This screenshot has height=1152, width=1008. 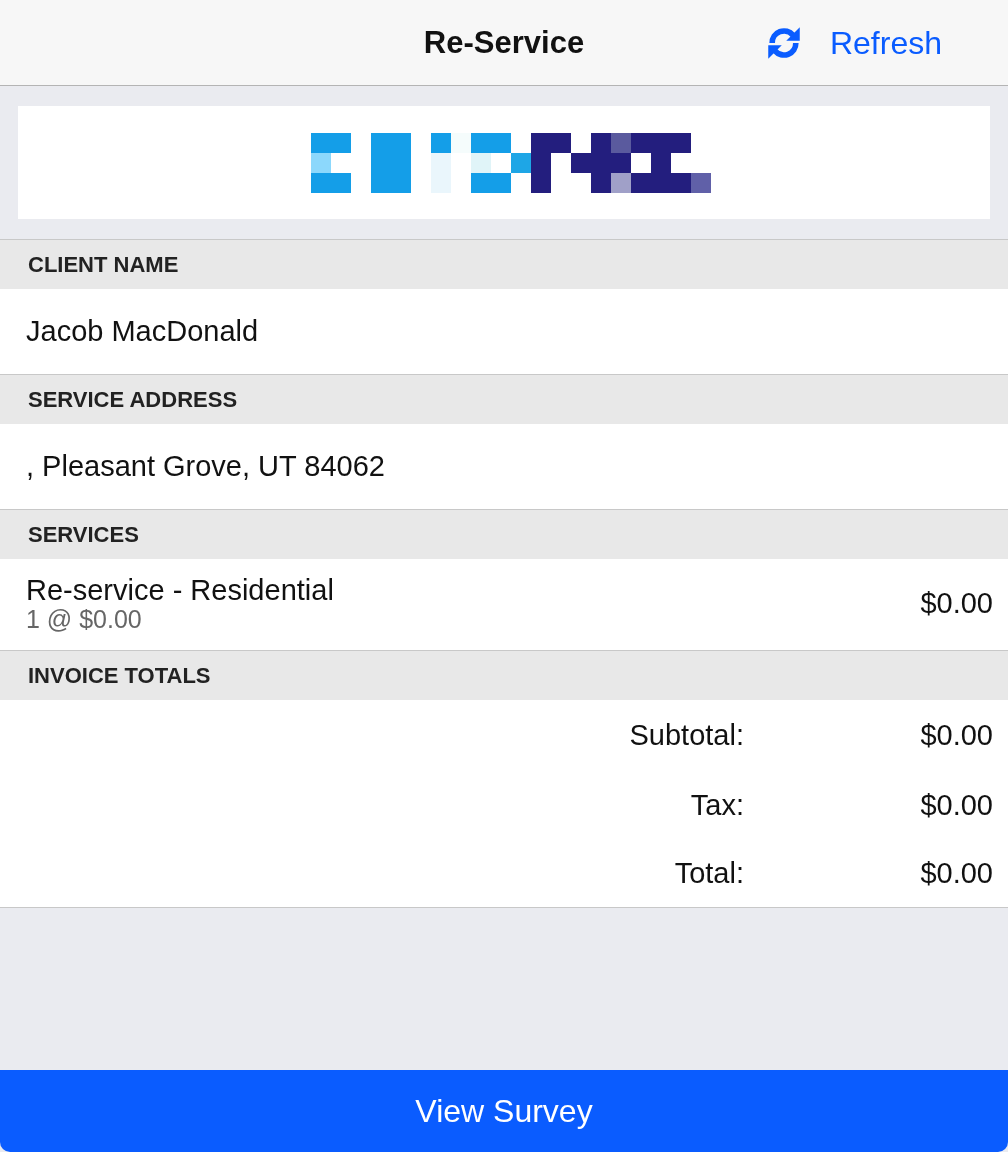 I want to click on section-heading: SERVICE ADDRESS, so click(x=504, y=399).